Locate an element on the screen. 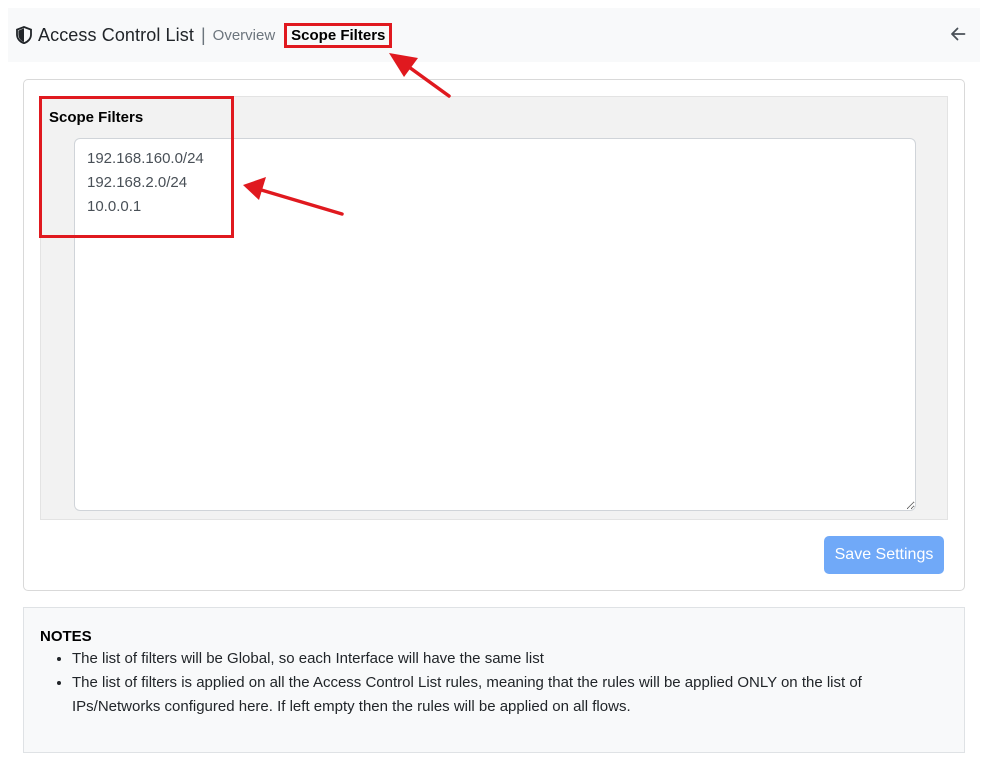  save-settings-button: Save Settings is located at coordinates (884, 555).